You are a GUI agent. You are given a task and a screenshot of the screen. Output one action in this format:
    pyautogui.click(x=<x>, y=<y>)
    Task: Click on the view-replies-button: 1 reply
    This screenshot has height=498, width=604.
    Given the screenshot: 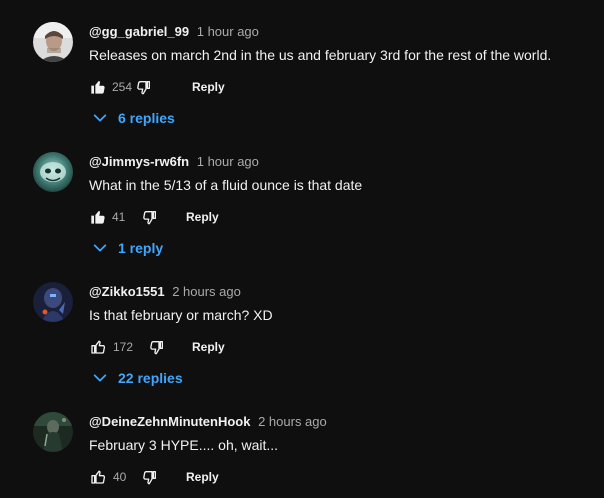 What is the action you would take?
    pyautogui.click(x=127, y=248)
    